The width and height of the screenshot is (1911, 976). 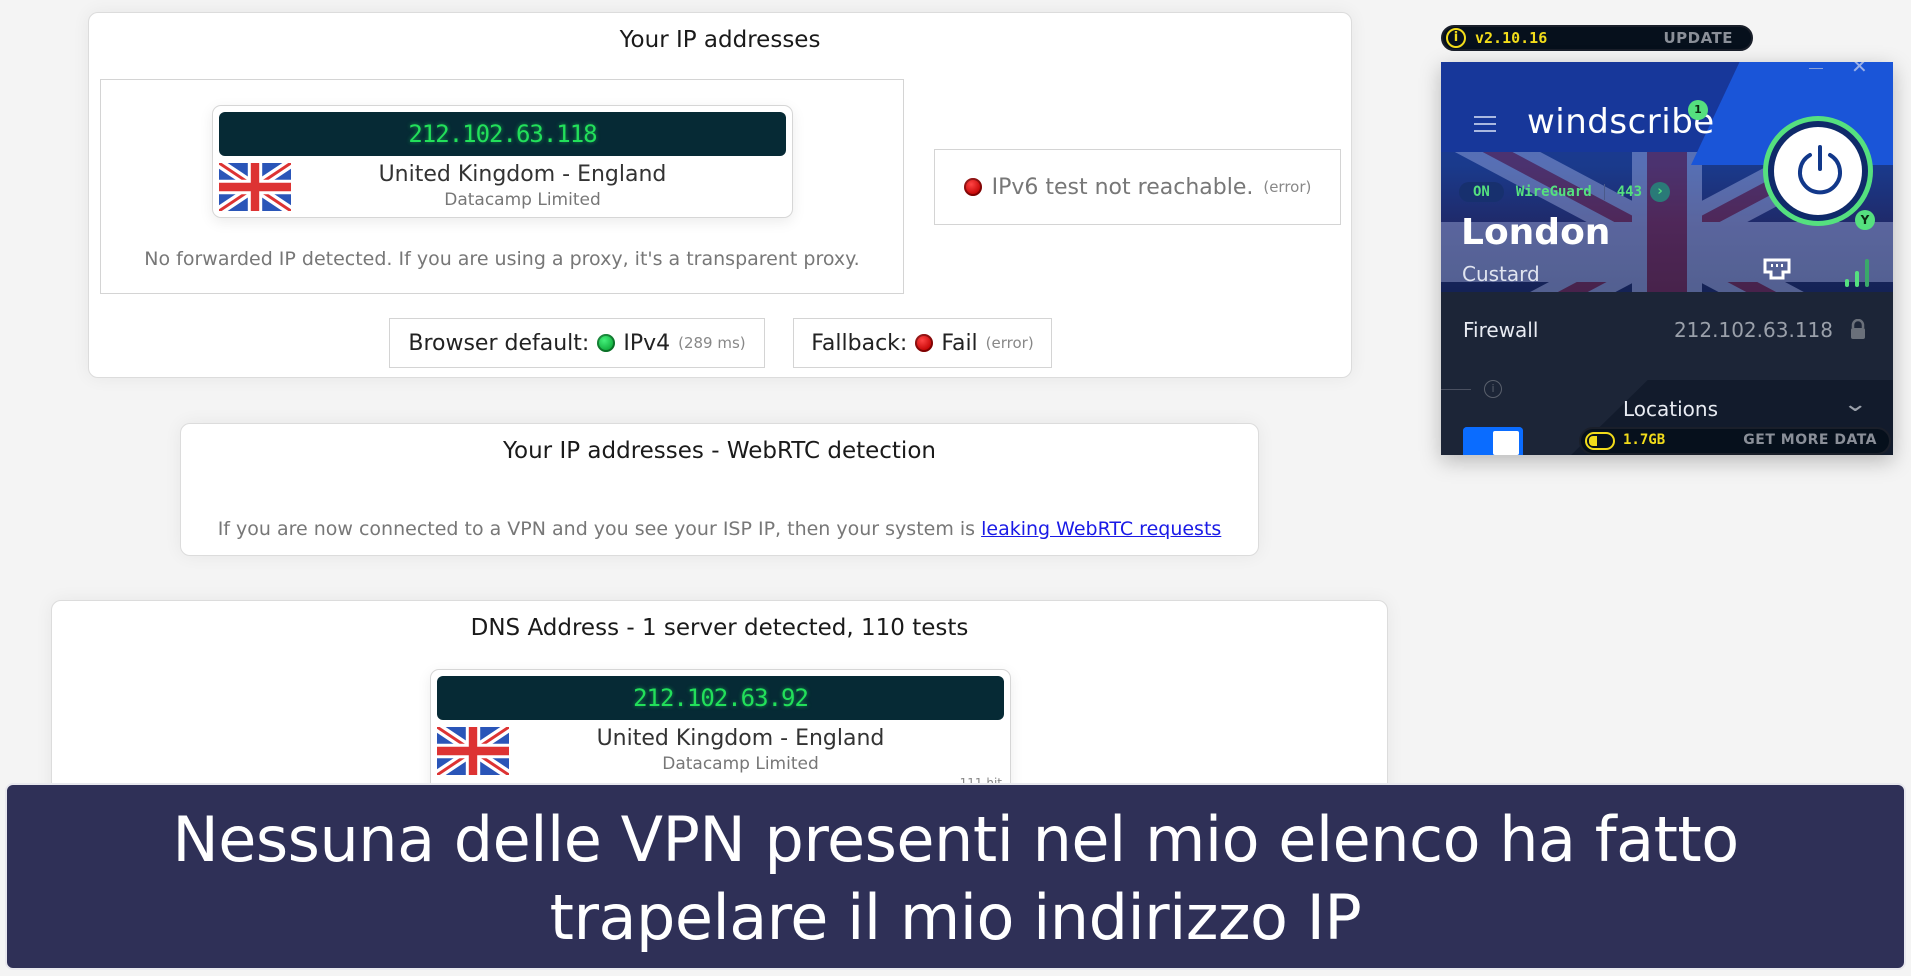 I want to click on power-icon, so click(x=1820, y=170).